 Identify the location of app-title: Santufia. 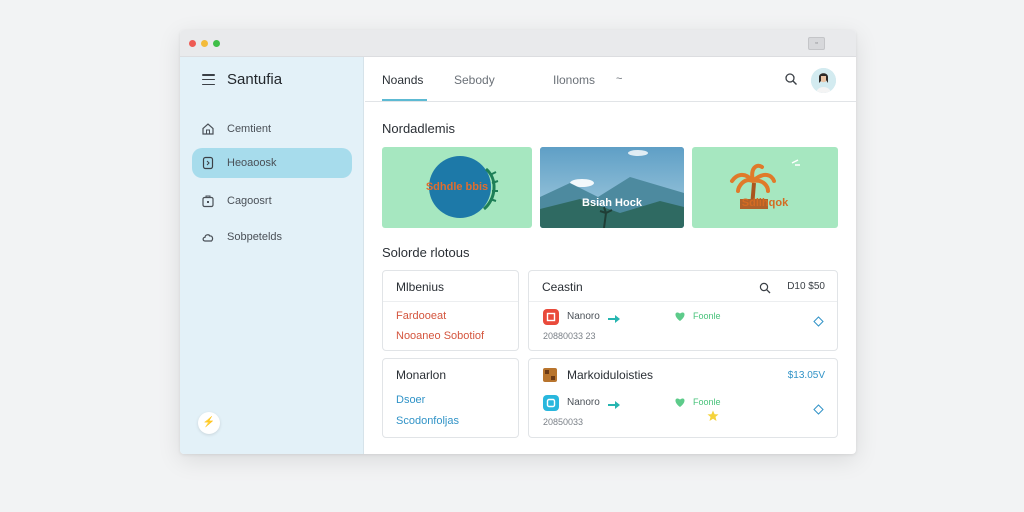
(255, 79).